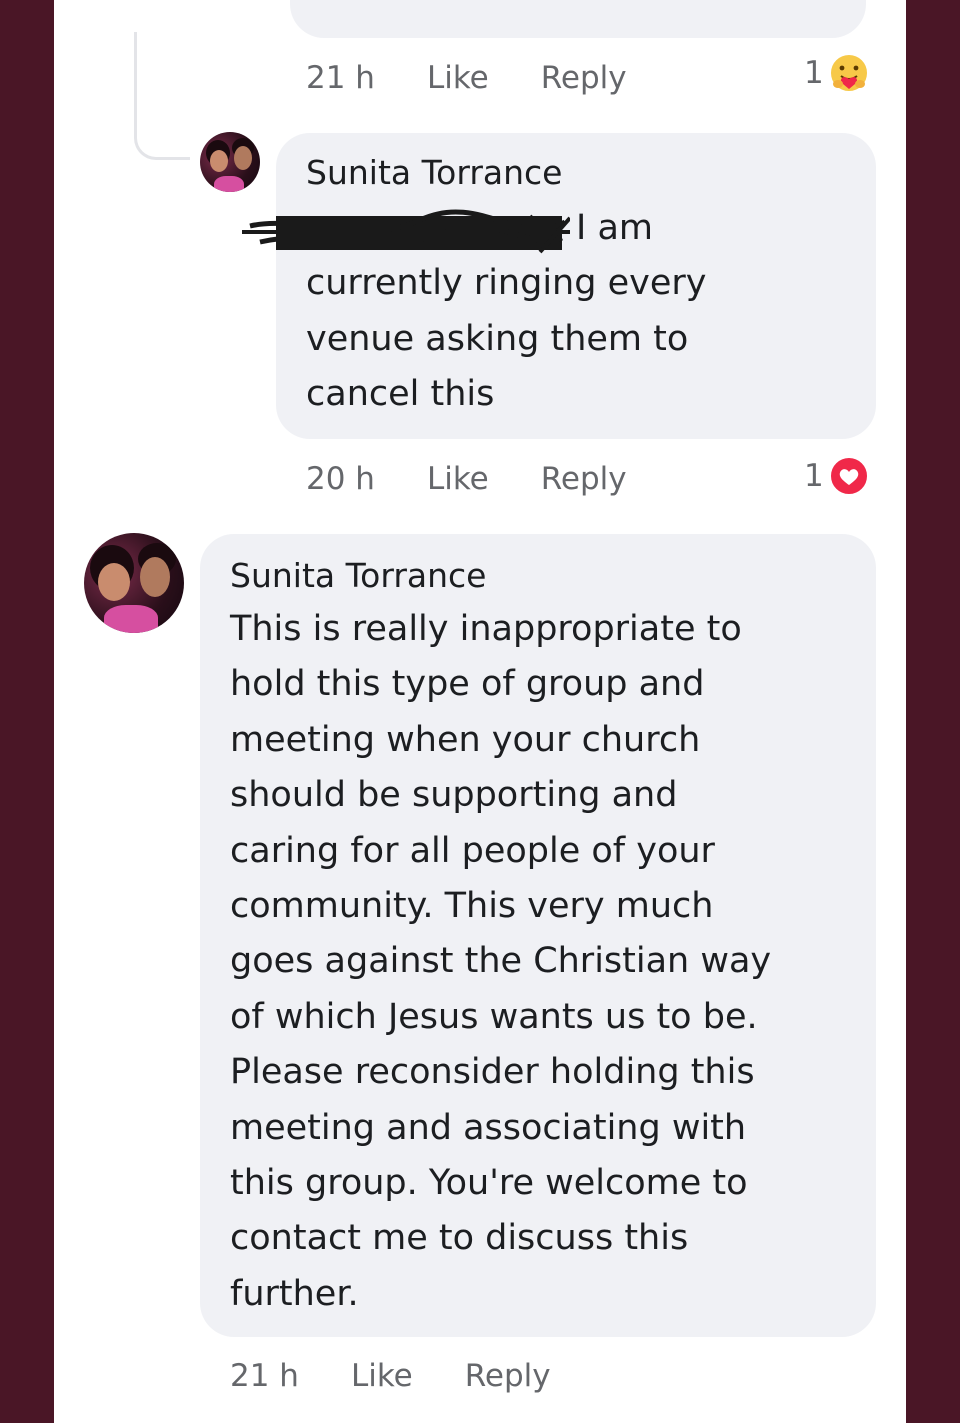 The width and height of the screenshot is (960, 1423). Describe the element at coordinates (848, 476) in the screenshot. I see `love-heart-icon` at that location.